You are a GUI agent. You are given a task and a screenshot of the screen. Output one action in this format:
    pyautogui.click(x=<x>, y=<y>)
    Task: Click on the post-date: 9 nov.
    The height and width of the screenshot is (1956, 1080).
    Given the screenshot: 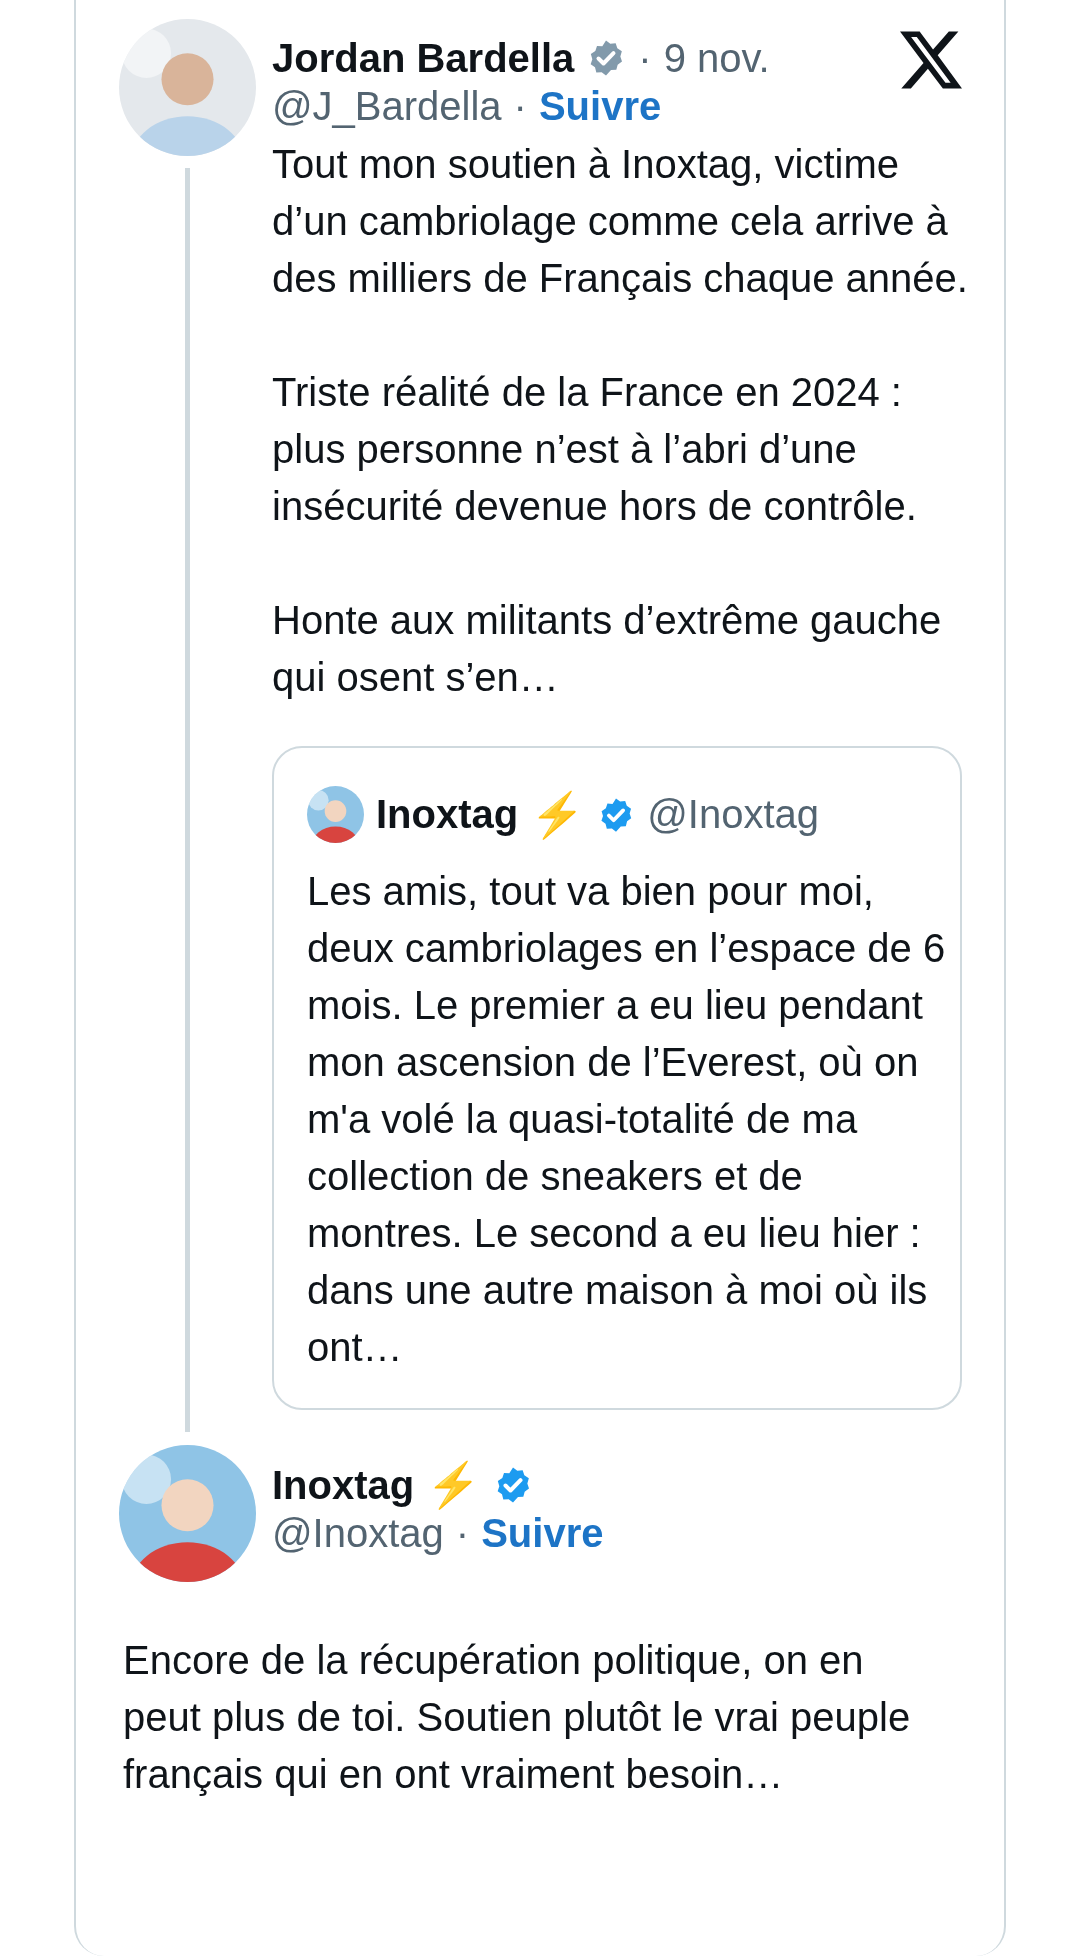 What is the action you would take?
    pyautogui.click(x=716, y=58)
    